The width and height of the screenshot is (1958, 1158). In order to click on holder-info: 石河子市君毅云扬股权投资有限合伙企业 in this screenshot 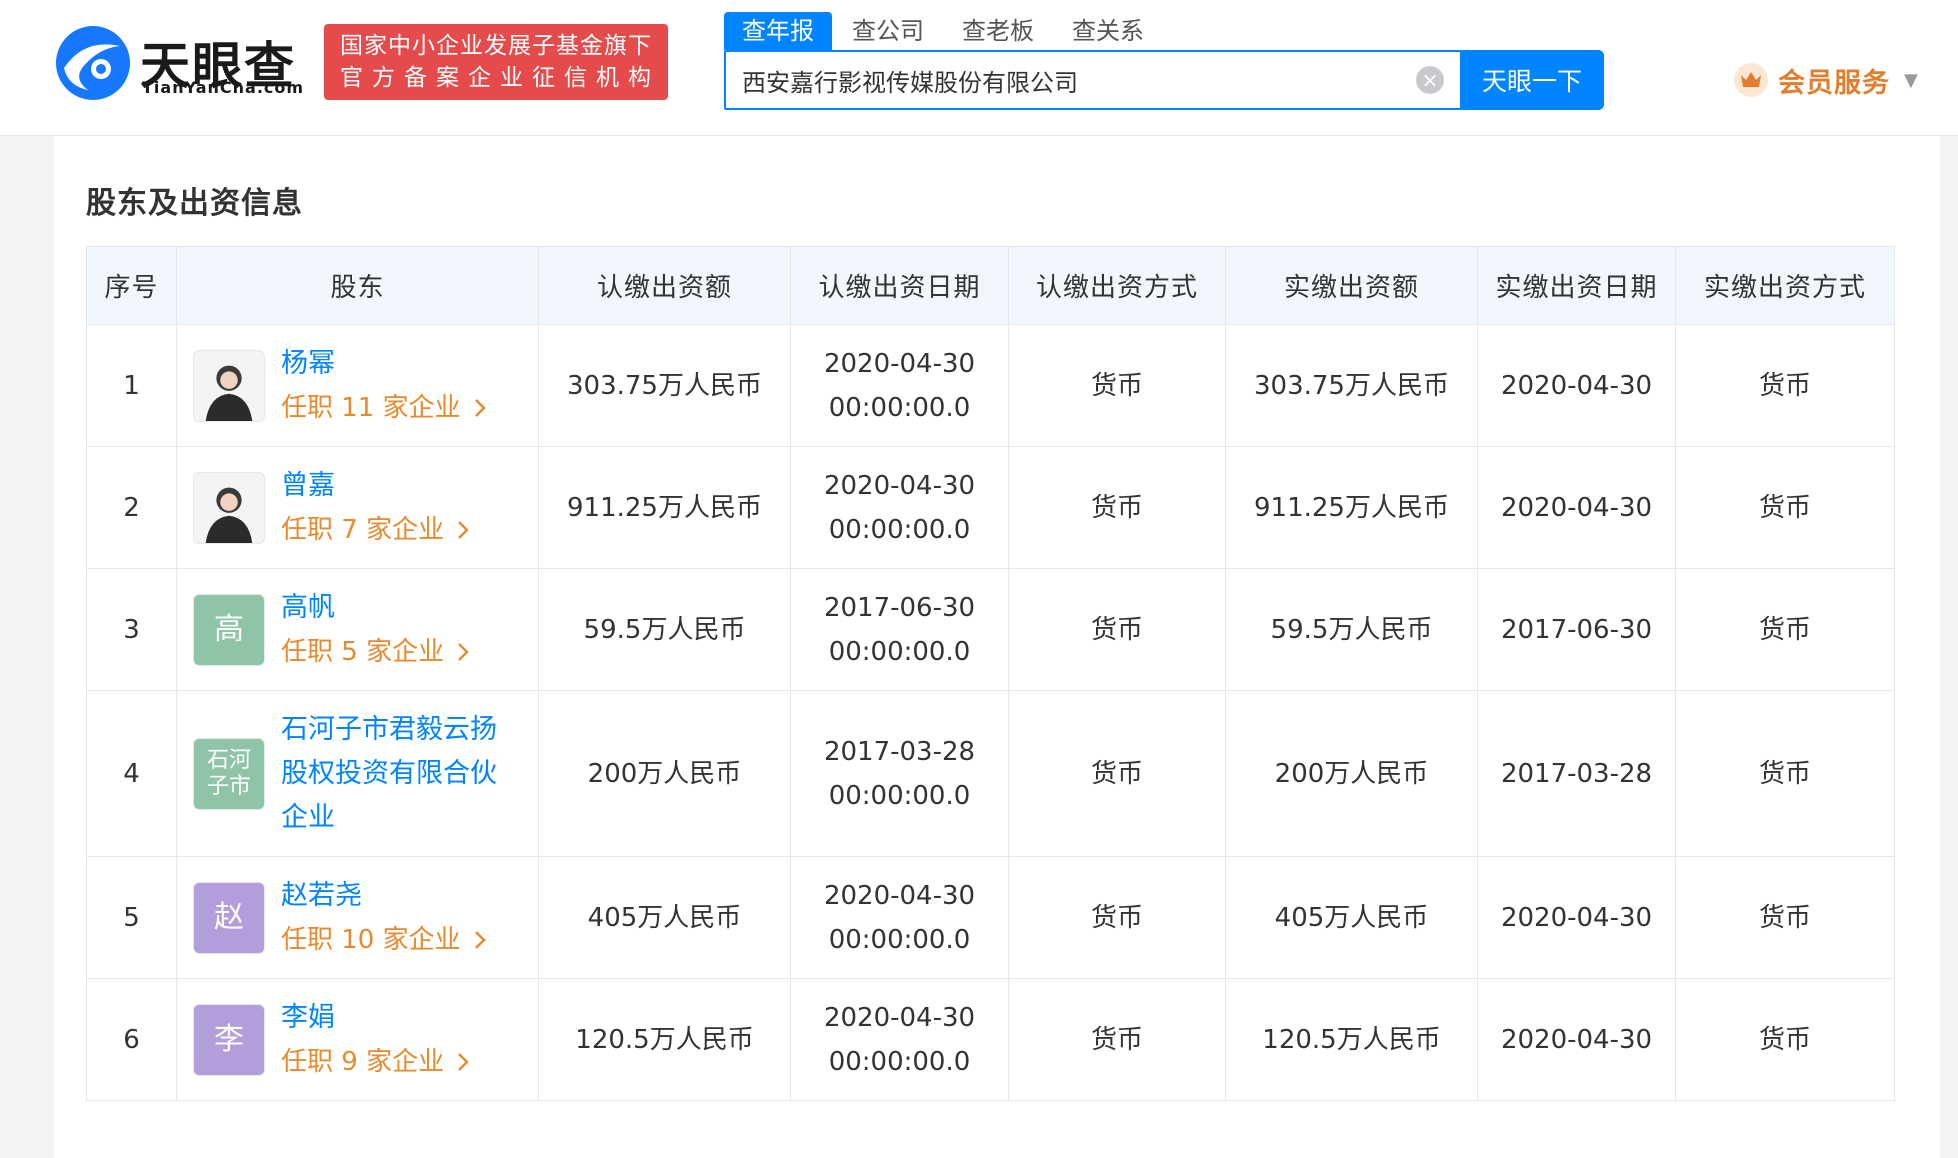, I will do `click(396, 774)`.